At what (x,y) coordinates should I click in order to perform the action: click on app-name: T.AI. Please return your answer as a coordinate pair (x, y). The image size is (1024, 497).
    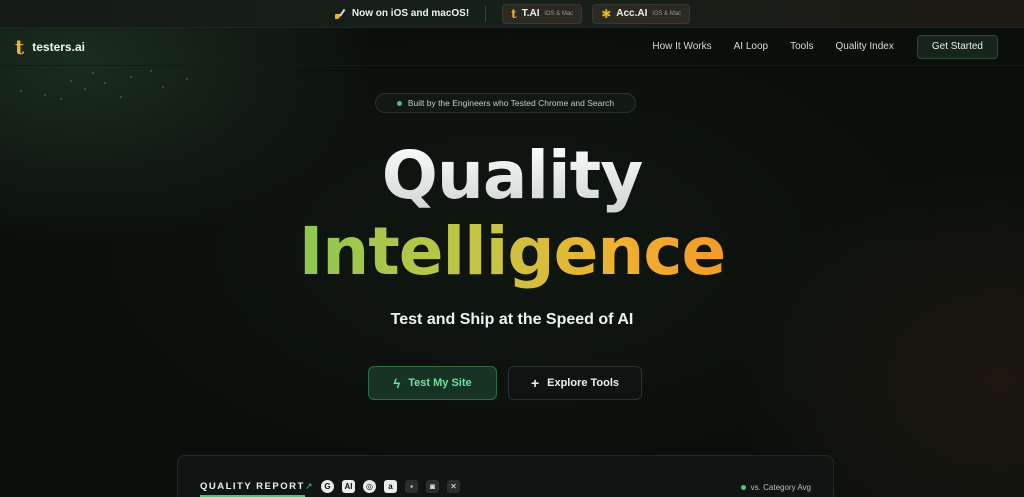
    Looking at the image, I should click on (530, 13).